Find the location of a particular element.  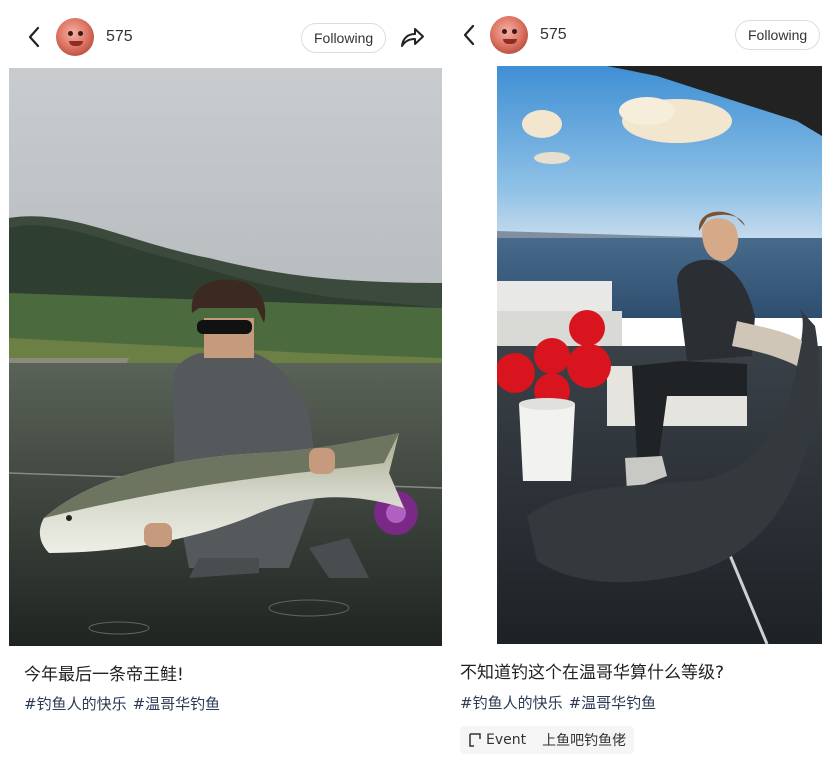

post-caption: 今年最后一条帝王鲑! is located at coordinates (104, 675).